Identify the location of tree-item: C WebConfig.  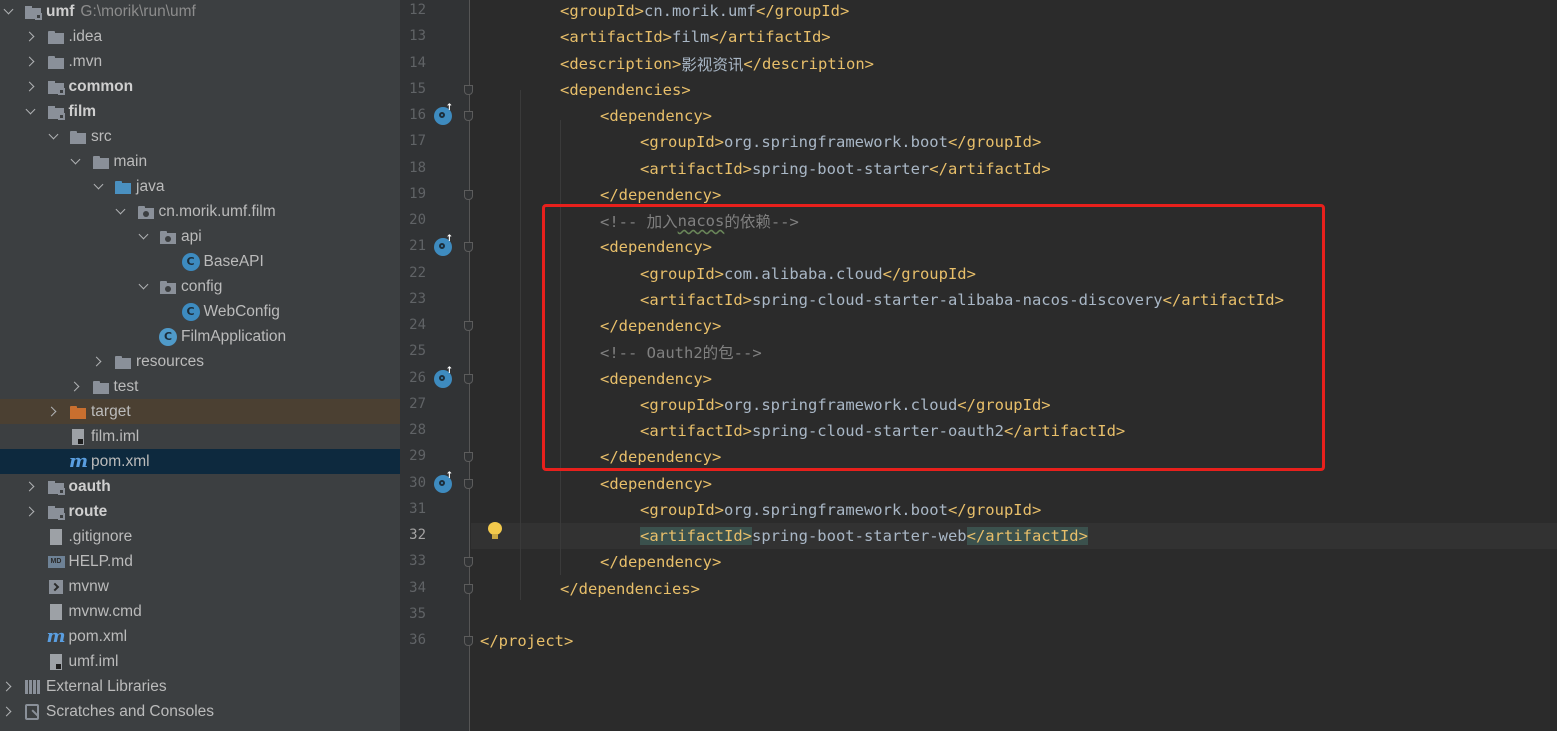
(200, 311).